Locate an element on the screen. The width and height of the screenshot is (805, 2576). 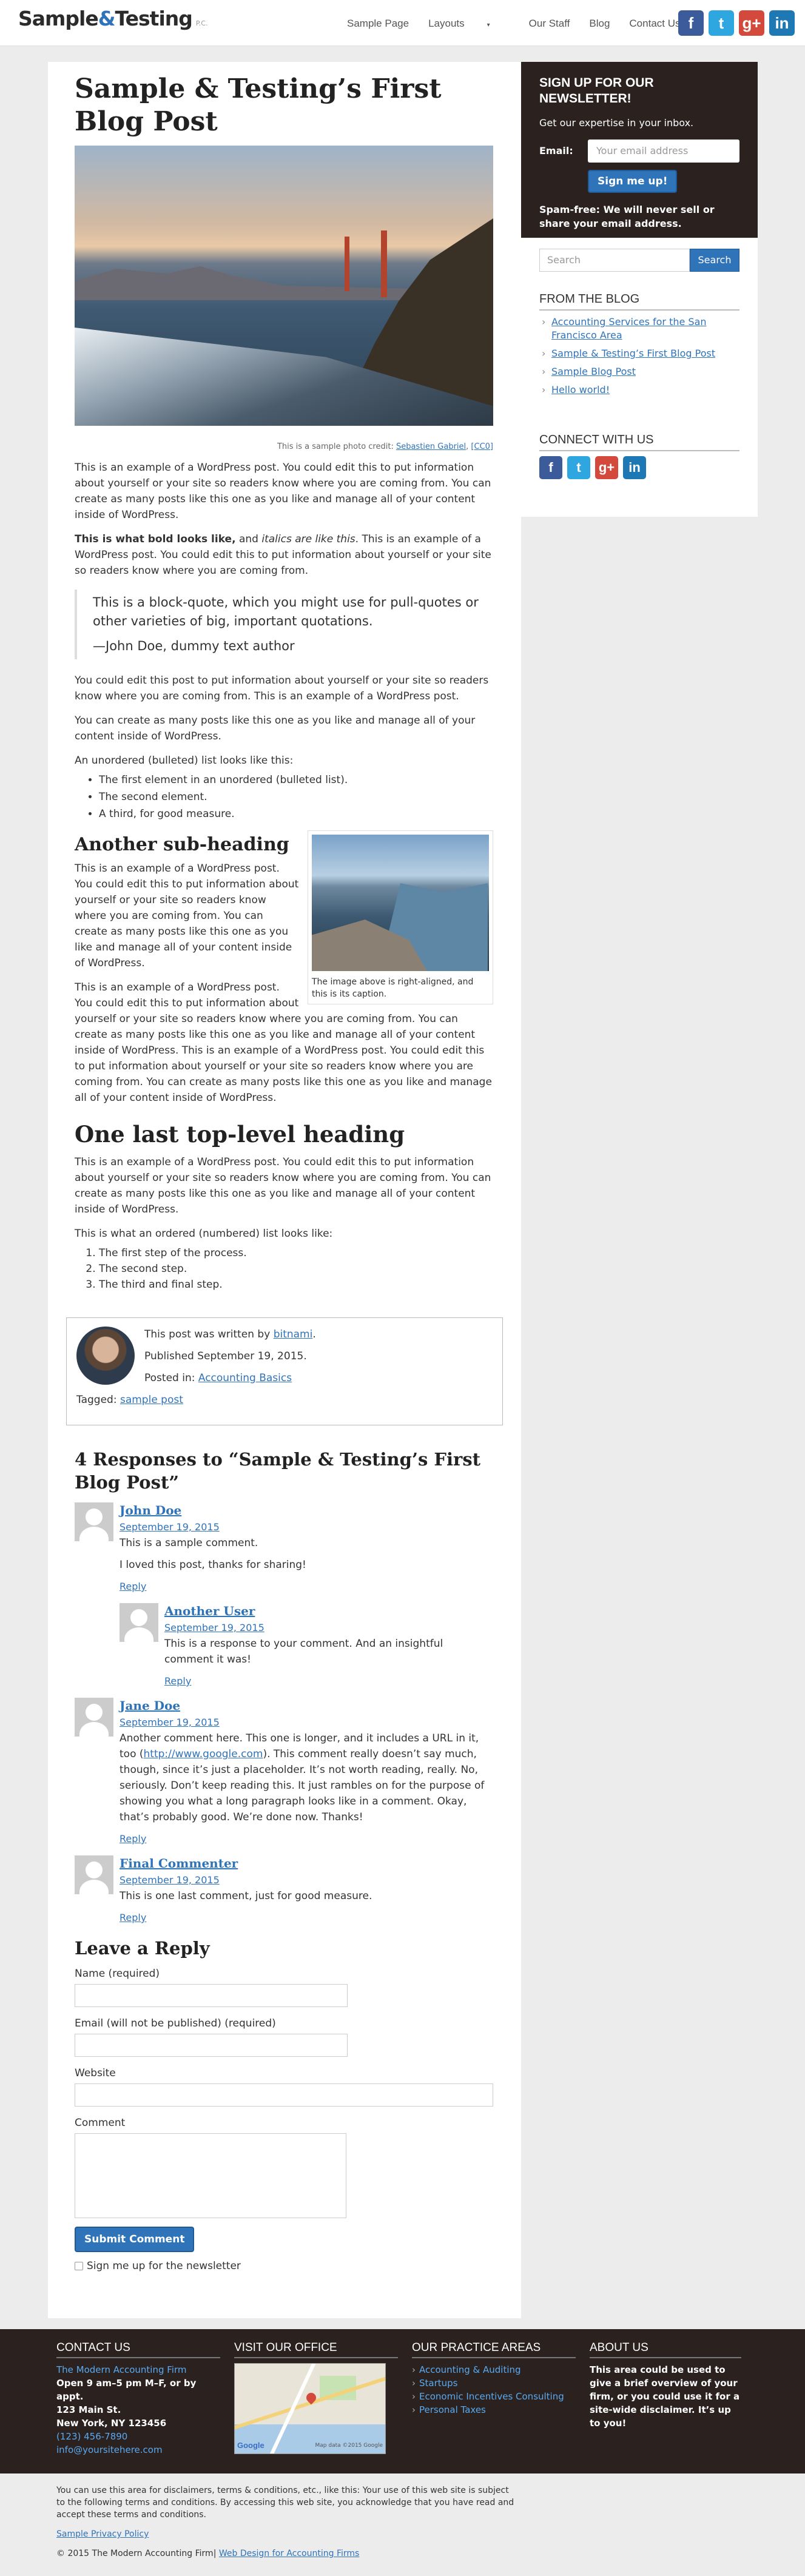
office-map: Google Map data ©2015 Google is located at coordinates (310, 2408).